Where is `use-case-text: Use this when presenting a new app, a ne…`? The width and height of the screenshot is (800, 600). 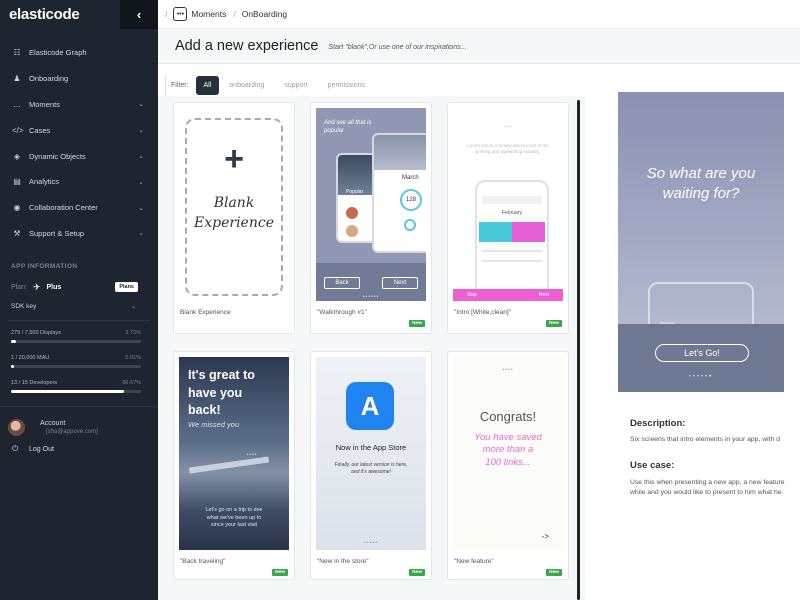 use-case-text: Use this when presenting a new app, a ne… is located at coordinates (707, 488).